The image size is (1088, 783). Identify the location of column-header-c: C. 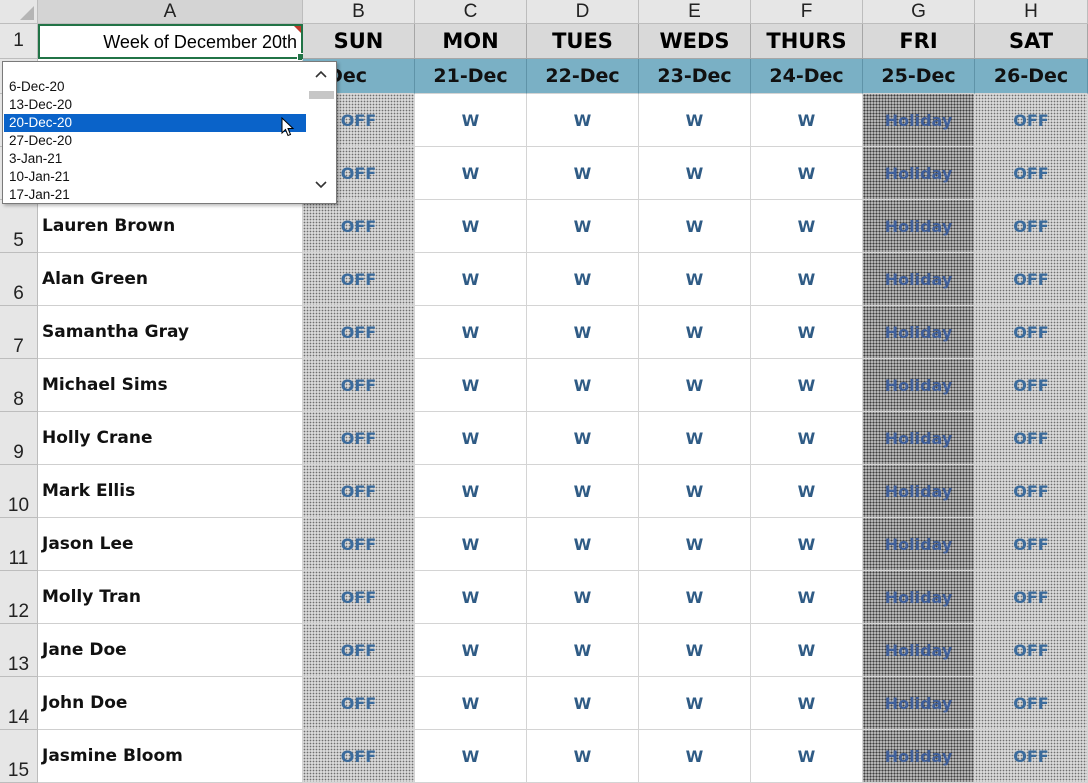
(471, 12).